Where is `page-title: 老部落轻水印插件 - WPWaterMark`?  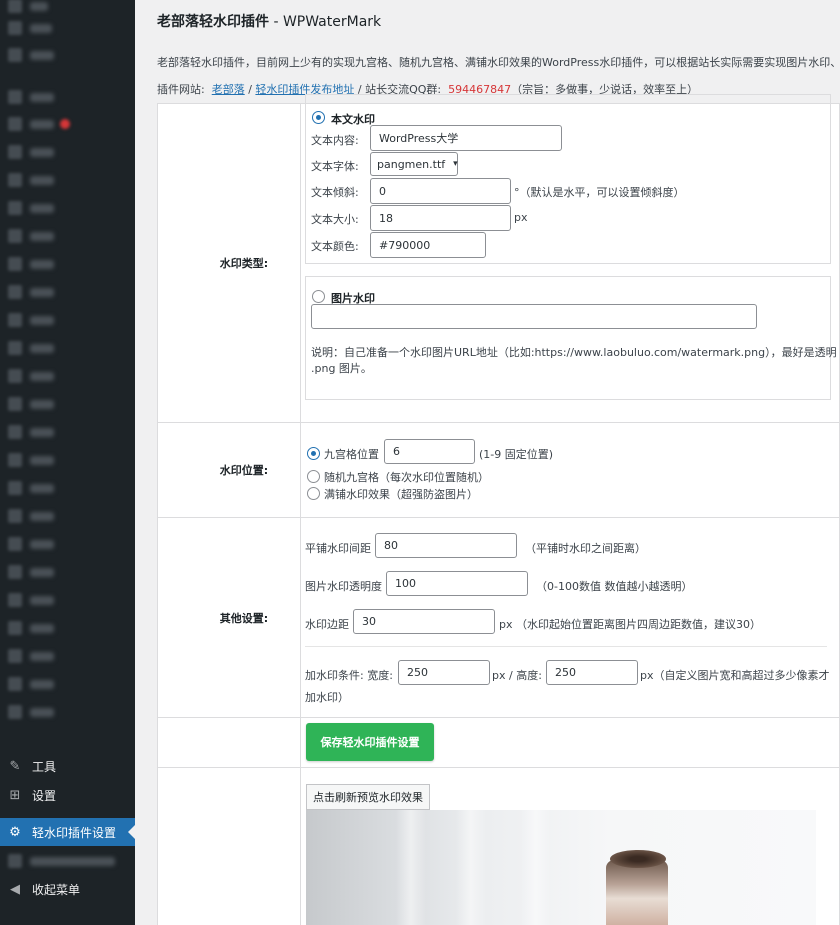 page-title: 老部落轻水印插件 - WPWaterMark is located at coordinates (269, 22).